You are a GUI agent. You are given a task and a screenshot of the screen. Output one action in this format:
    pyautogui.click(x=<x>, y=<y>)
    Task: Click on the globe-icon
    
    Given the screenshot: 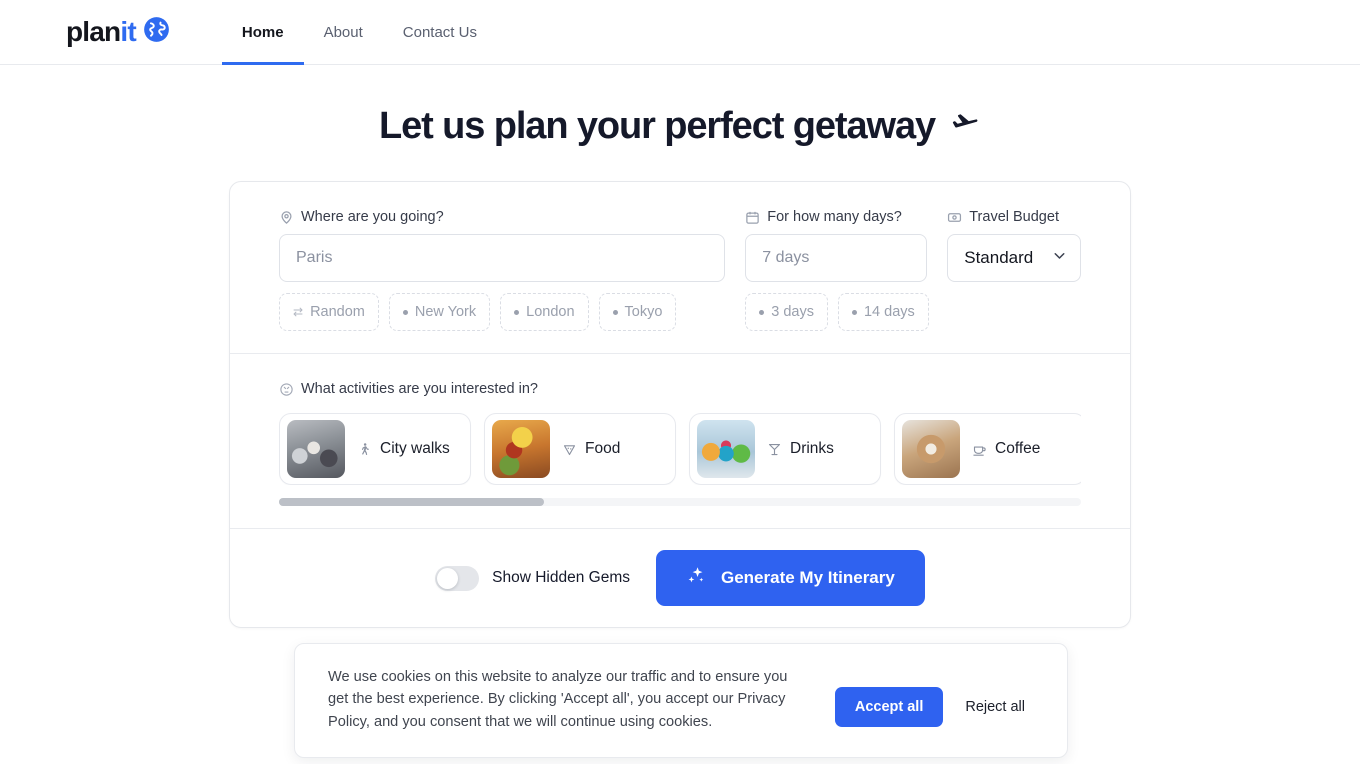 What is the action you would take?
    pyautogui.click(x=156, y=32)
    